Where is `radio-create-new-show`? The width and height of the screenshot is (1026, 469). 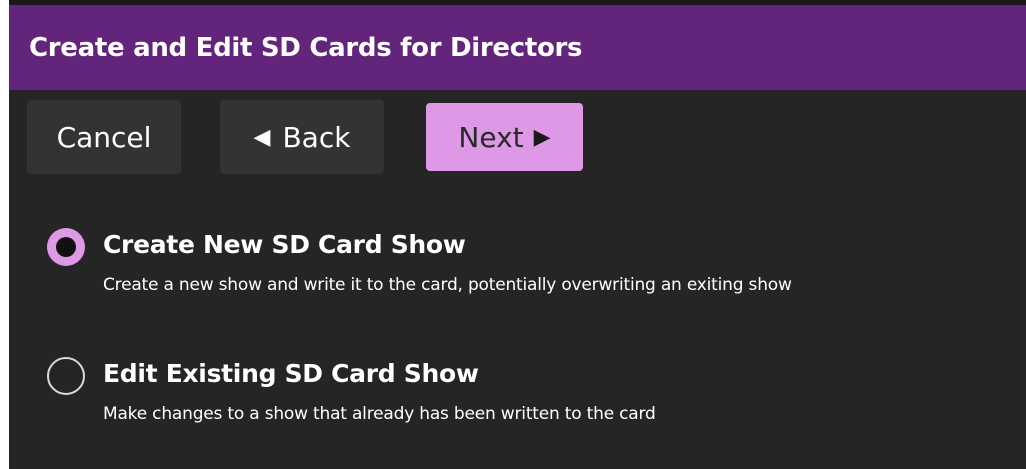 radio-create-new-show is located at coordinates (66, 247).